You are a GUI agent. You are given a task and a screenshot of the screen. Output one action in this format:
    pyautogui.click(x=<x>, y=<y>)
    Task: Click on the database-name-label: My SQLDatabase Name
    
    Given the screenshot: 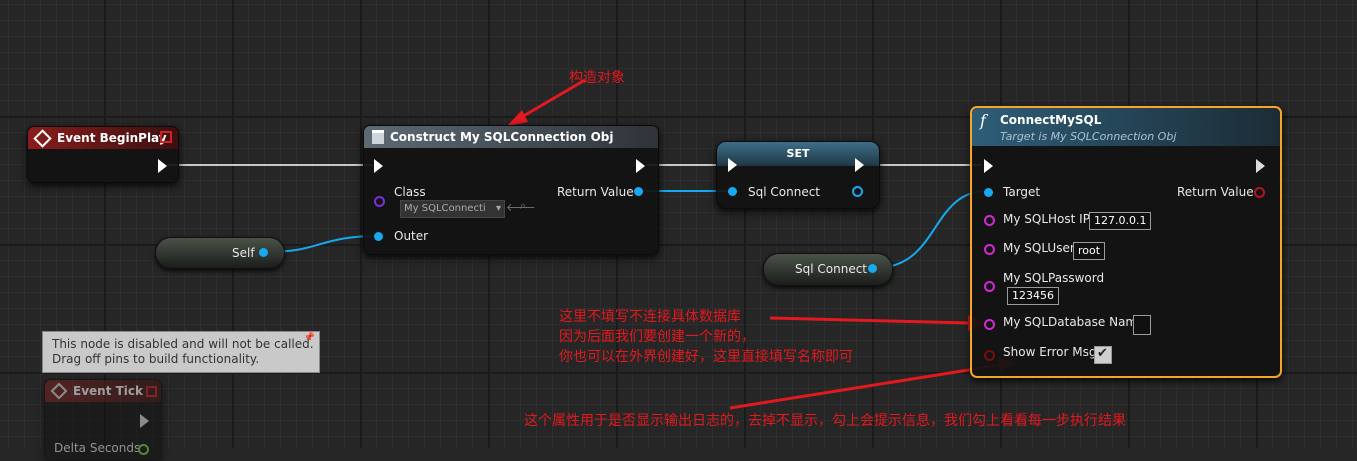 What is the action you would take?
    pyautogui.click(x=1074, y=322)
    